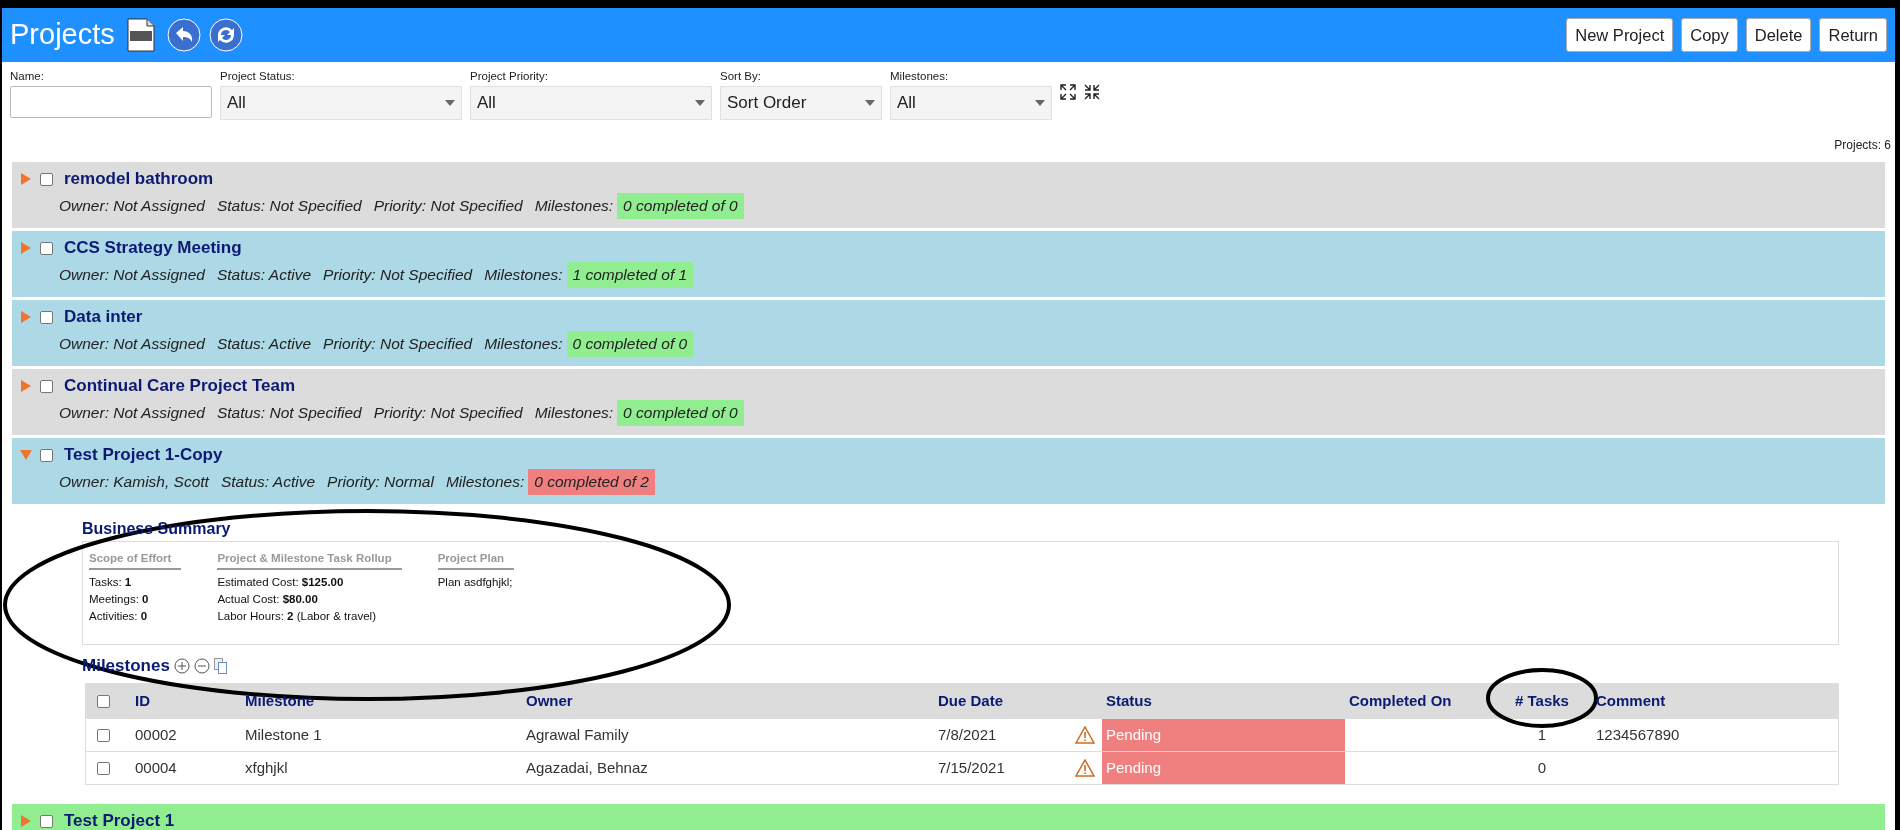 This screenshot has height=830, width=1900. Describe the element at coordinates (1638, 734) in the screenshot. I see `table-cell: 1234567890` at that location.